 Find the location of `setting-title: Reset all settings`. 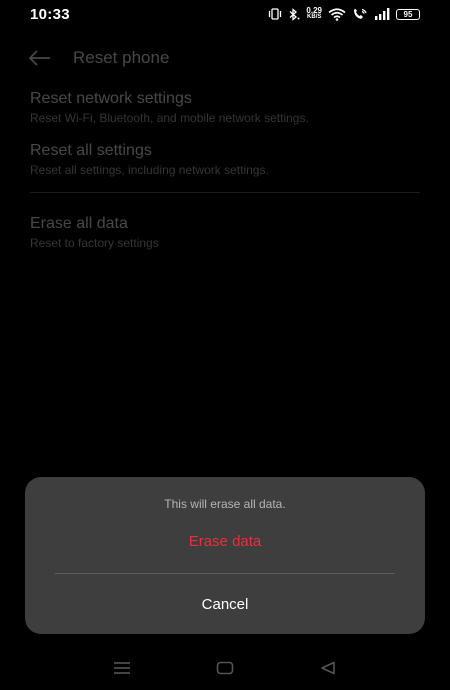

setting-title: Reset all settings is located at coordinates (91, 150).